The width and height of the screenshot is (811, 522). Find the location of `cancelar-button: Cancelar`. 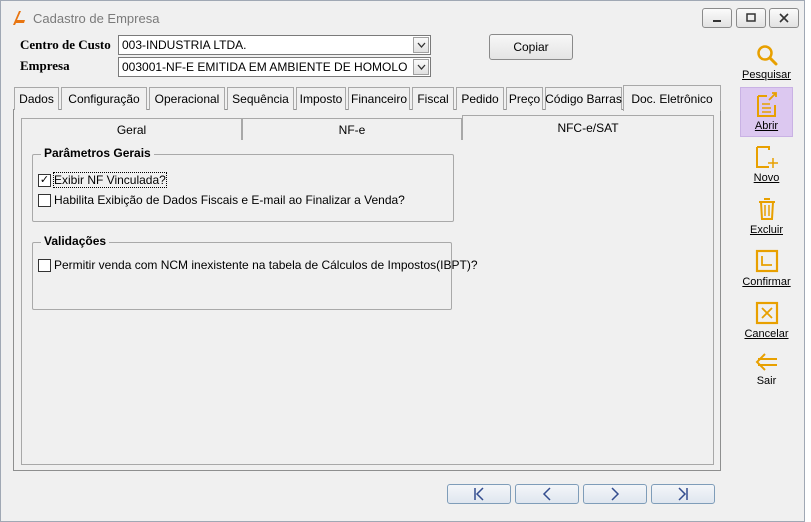

cancelar-button: Cancelar is located at coordinates (766, 321).